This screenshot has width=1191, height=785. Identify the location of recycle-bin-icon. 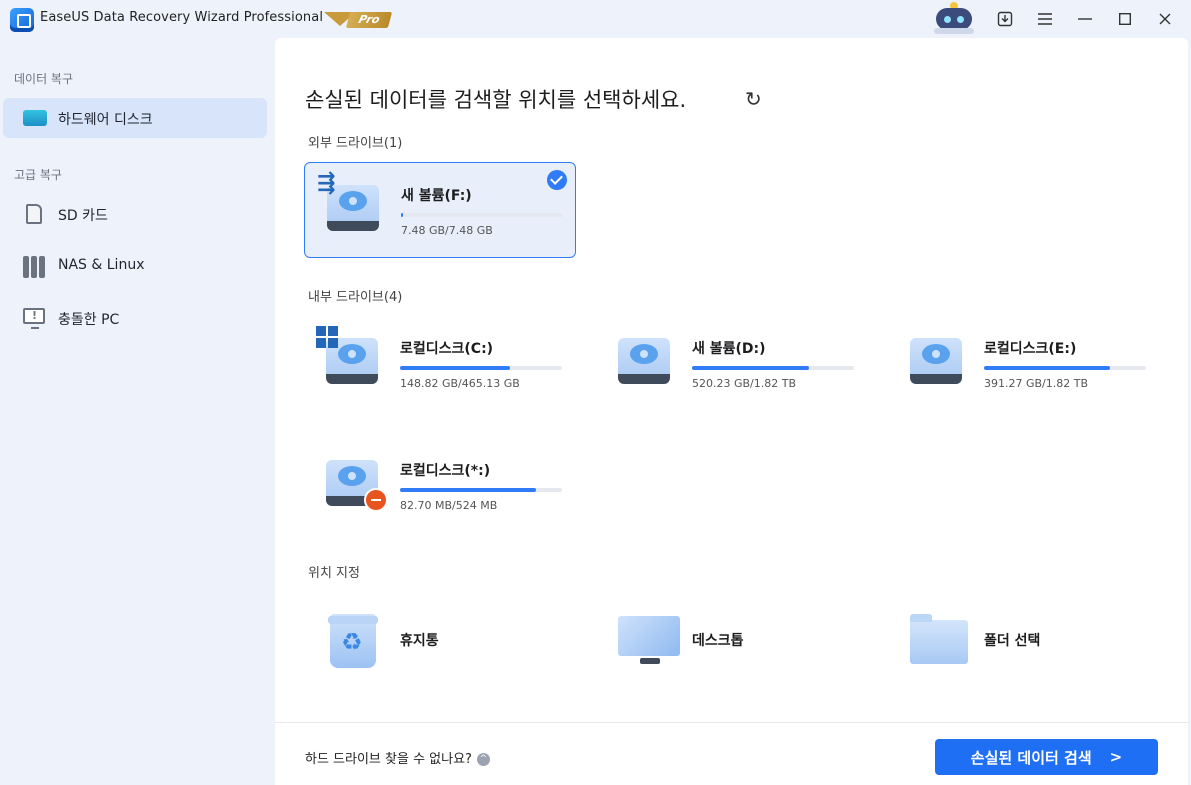
(354, 641).